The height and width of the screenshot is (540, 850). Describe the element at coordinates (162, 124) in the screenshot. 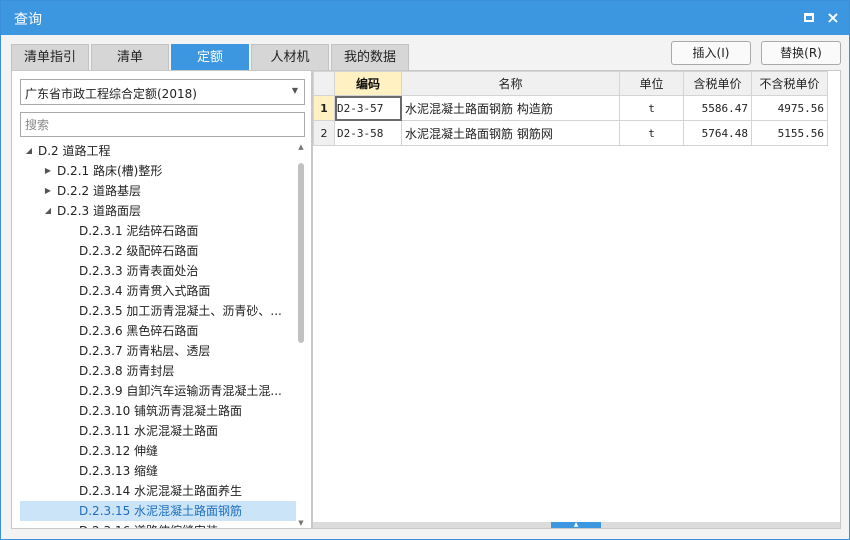

I see `search-input` at that location.